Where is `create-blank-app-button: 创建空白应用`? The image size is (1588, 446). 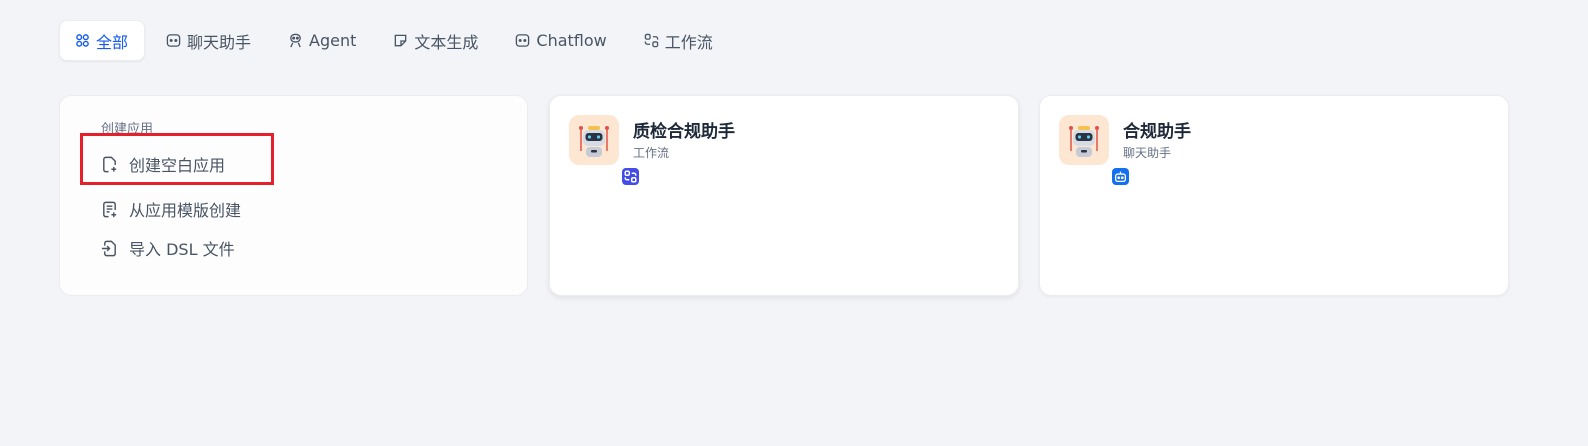 create-blank-app-button: 创建空白应用 is located at coordinates (162, 164).